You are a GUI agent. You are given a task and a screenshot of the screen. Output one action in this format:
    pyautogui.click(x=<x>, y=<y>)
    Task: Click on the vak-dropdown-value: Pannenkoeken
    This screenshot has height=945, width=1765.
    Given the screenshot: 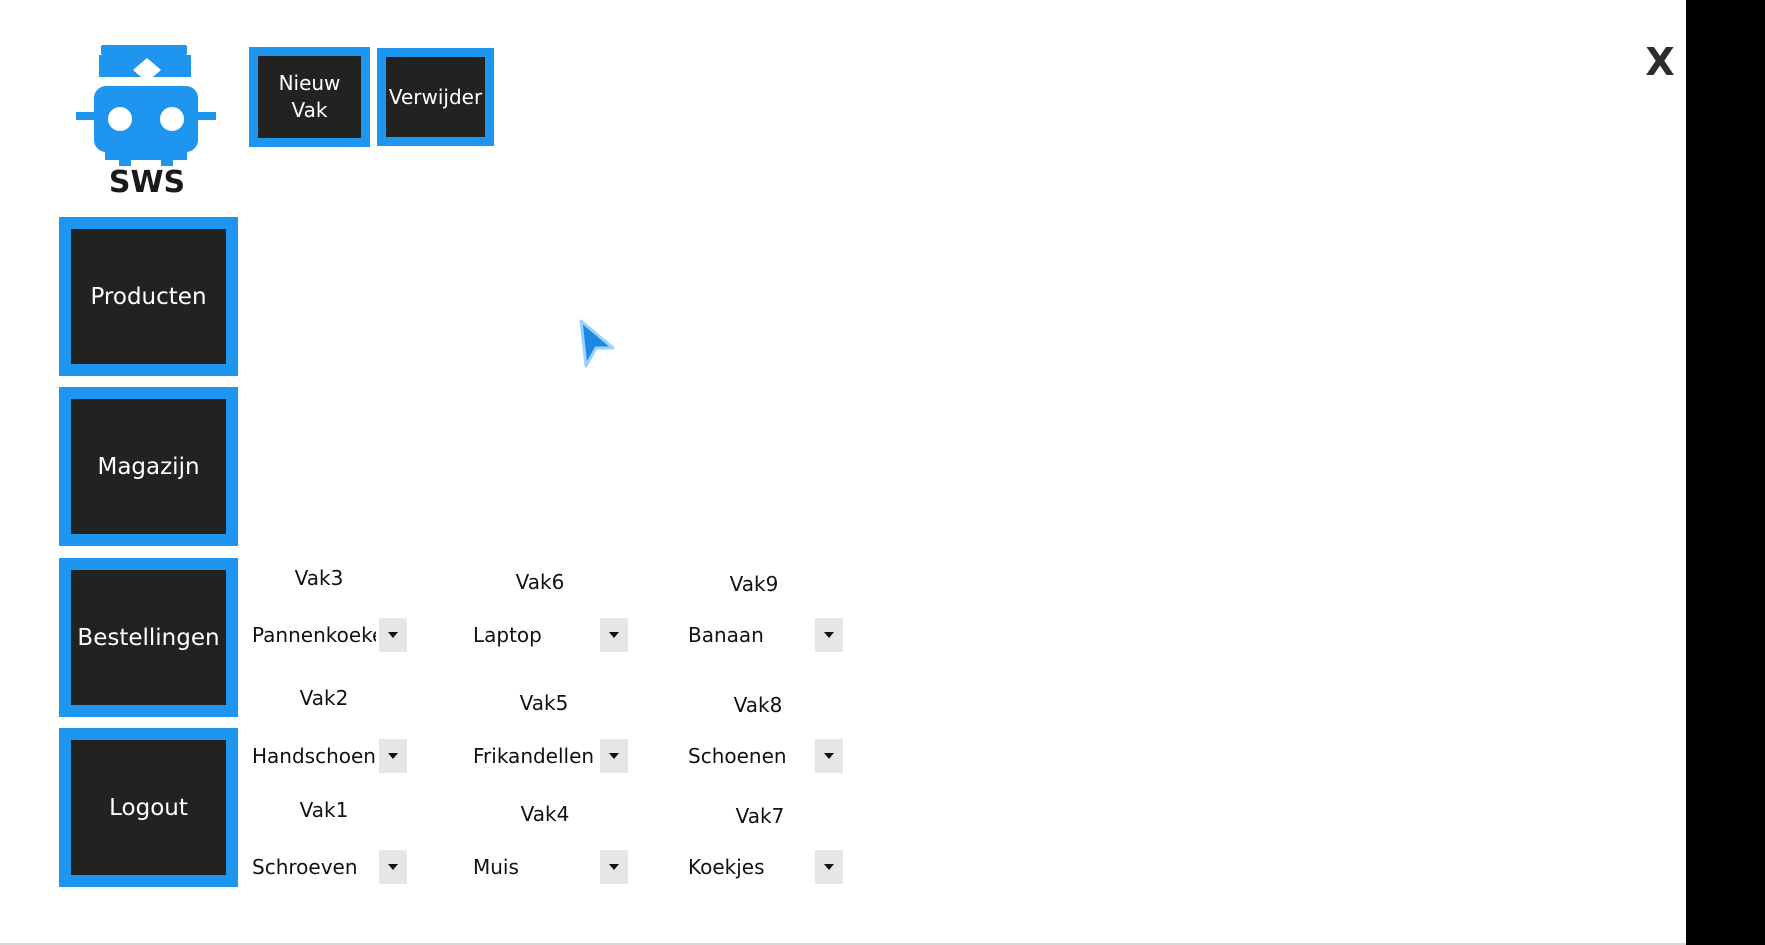 What is the action you would take?
    pyautogui.click(x=314, y=635)
    